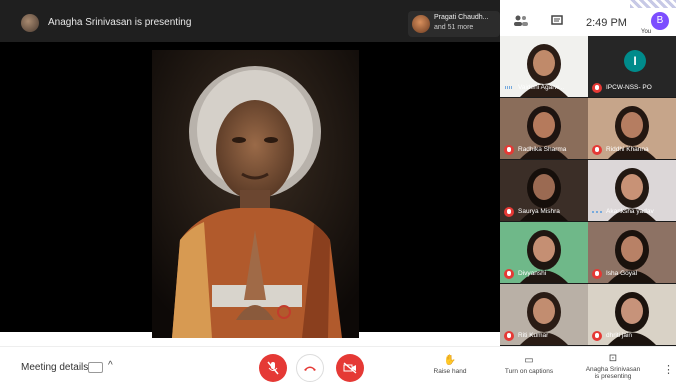  I want to click on hand-icon: ✋, so click(450, 360).